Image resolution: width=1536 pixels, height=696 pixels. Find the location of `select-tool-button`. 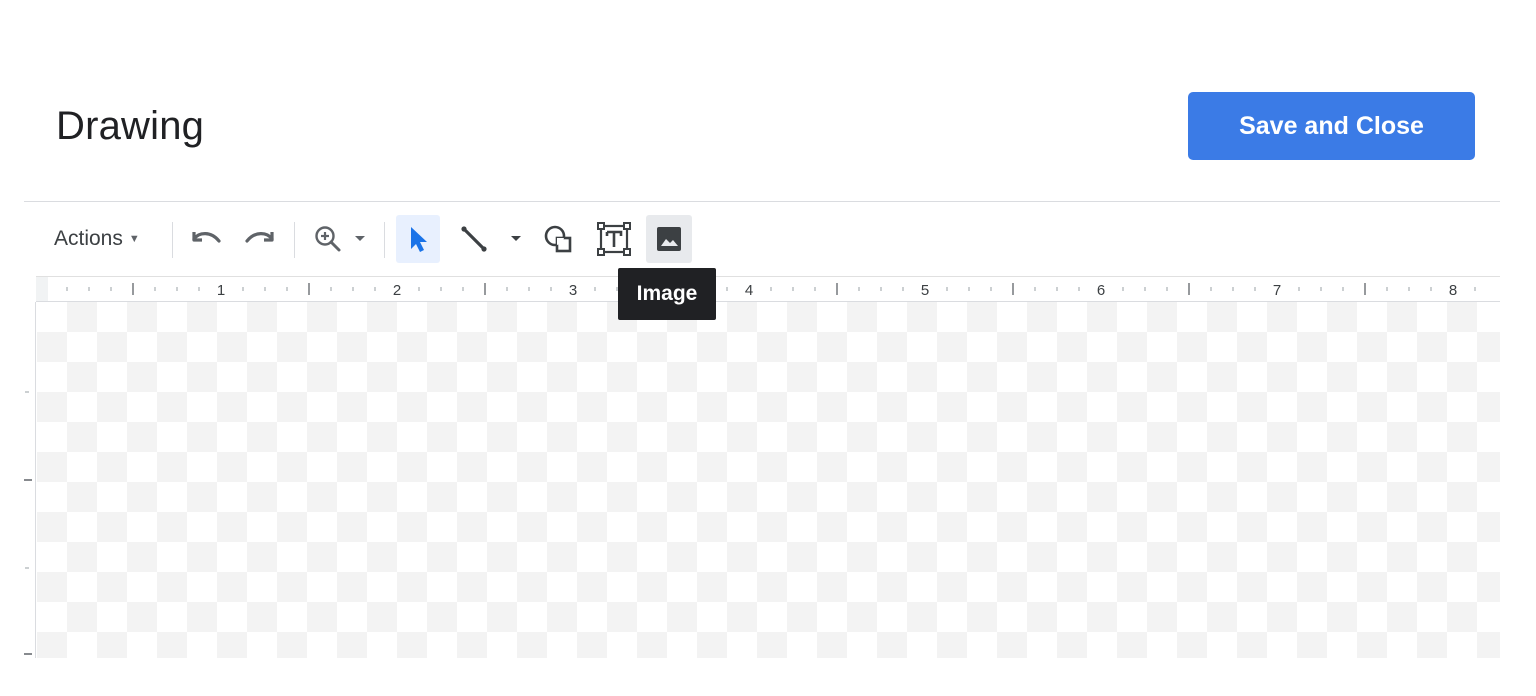

select-tool-button is located at coordinates (418, 239).